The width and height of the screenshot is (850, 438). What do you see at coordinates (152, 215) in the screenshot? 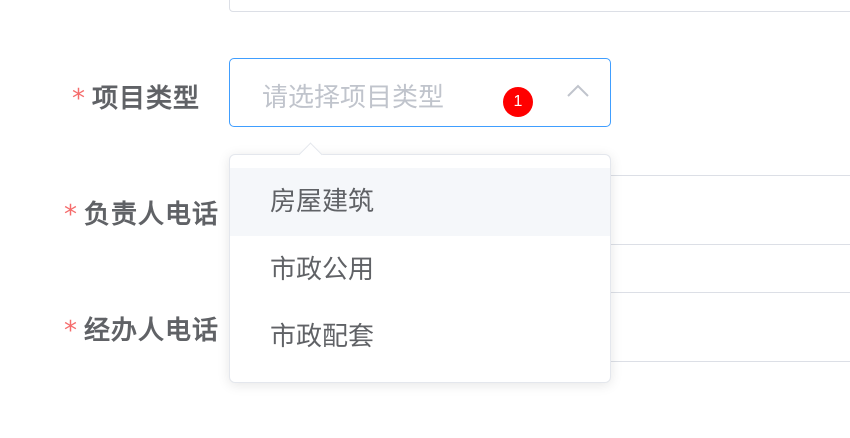
I see `manager-phone-label-text: 负责人电话` at bounding box center [152, 215].